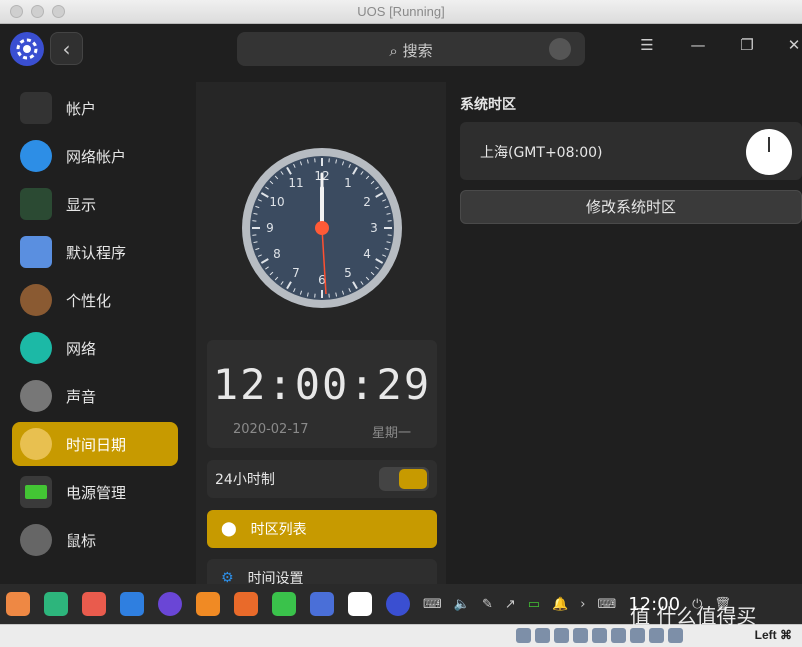 The width and height of the screenshot is (802, 647). I want to click on sidebar-item-label: 帐户, so click(81, 108).